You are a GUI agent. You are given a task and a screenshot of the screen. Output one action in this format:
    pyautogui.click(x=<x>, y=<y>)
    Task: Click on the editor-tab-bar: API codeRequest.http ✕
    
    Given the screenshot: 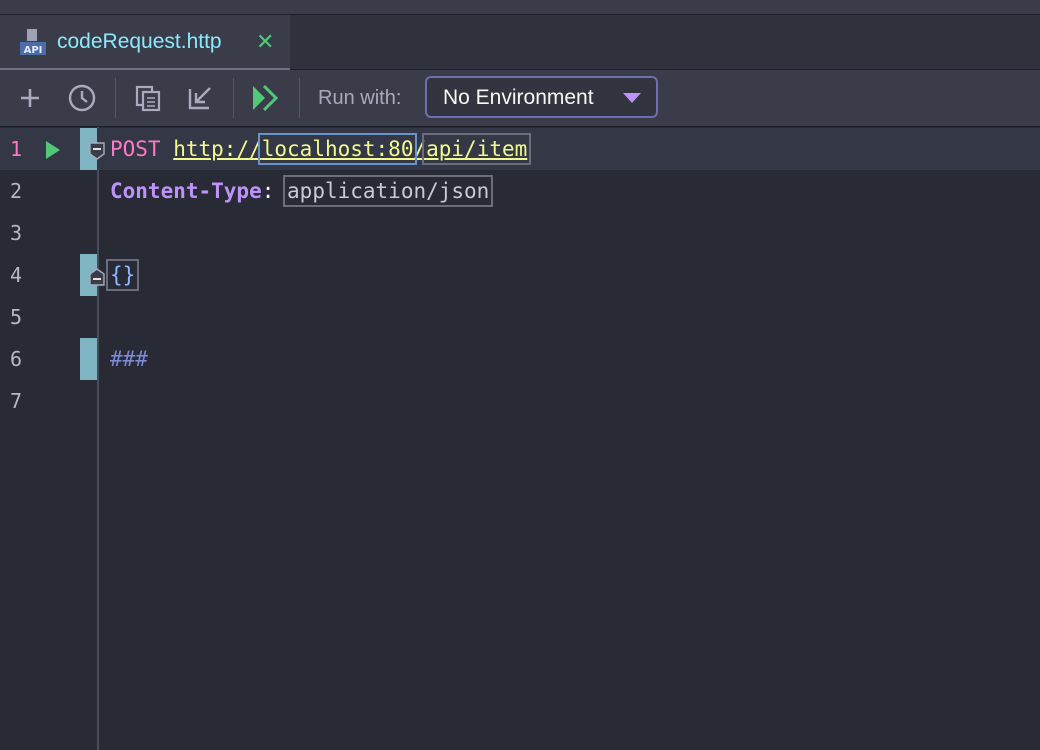 What is the action you would take?
    pyautogui.click(x=520, y=43)
    